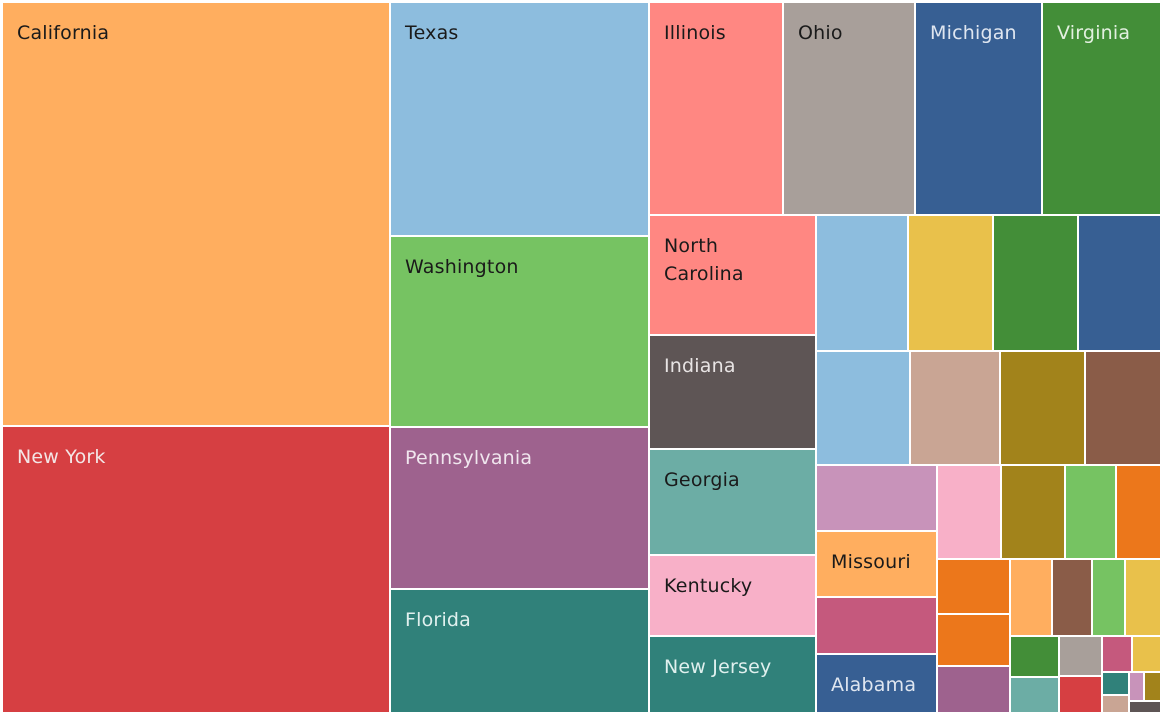 The height and width of the screenshot is (715, 1162). What do you see at coordinates (63, 33) in the screenshot?
I see `tile-label: California` at bounding box center [63, 33].